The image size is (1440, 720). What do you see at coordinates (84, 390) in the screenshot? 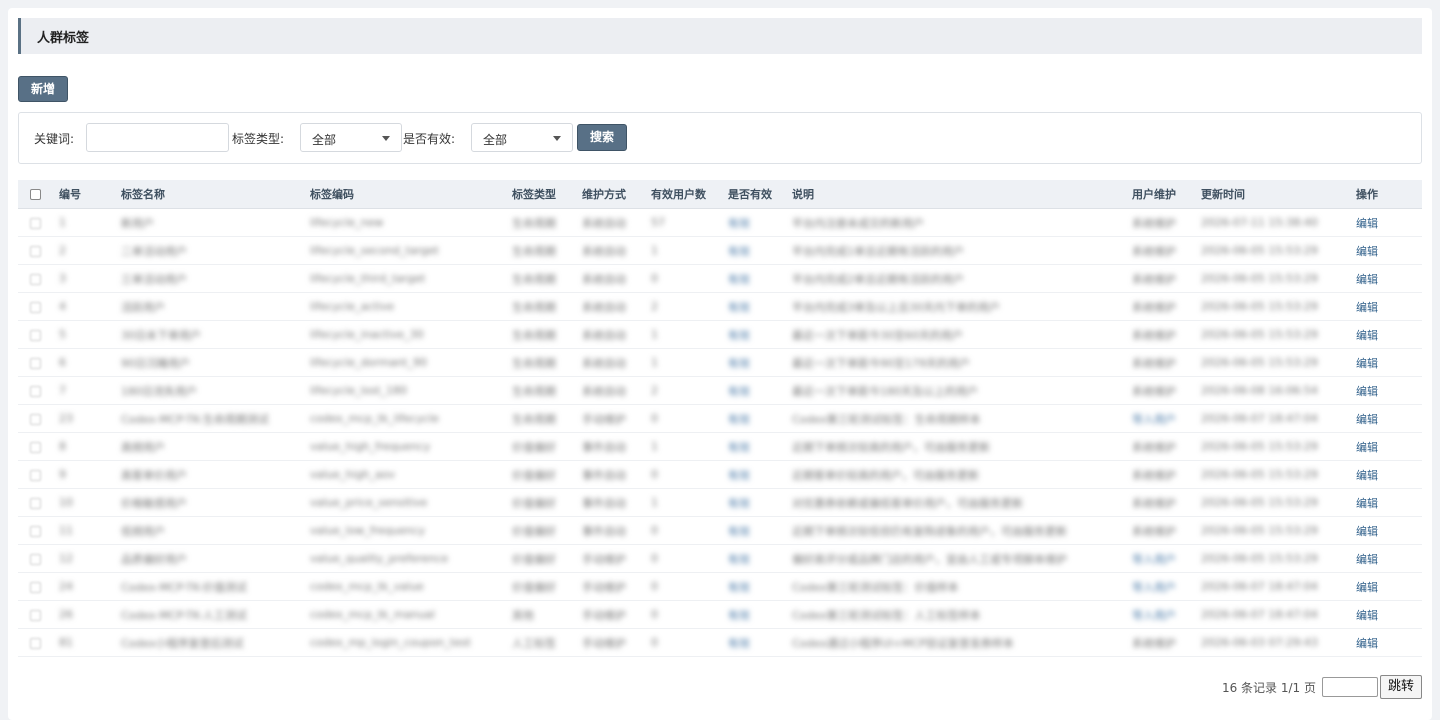
I see `cell-id: 7` at bounding box center [84, 390].